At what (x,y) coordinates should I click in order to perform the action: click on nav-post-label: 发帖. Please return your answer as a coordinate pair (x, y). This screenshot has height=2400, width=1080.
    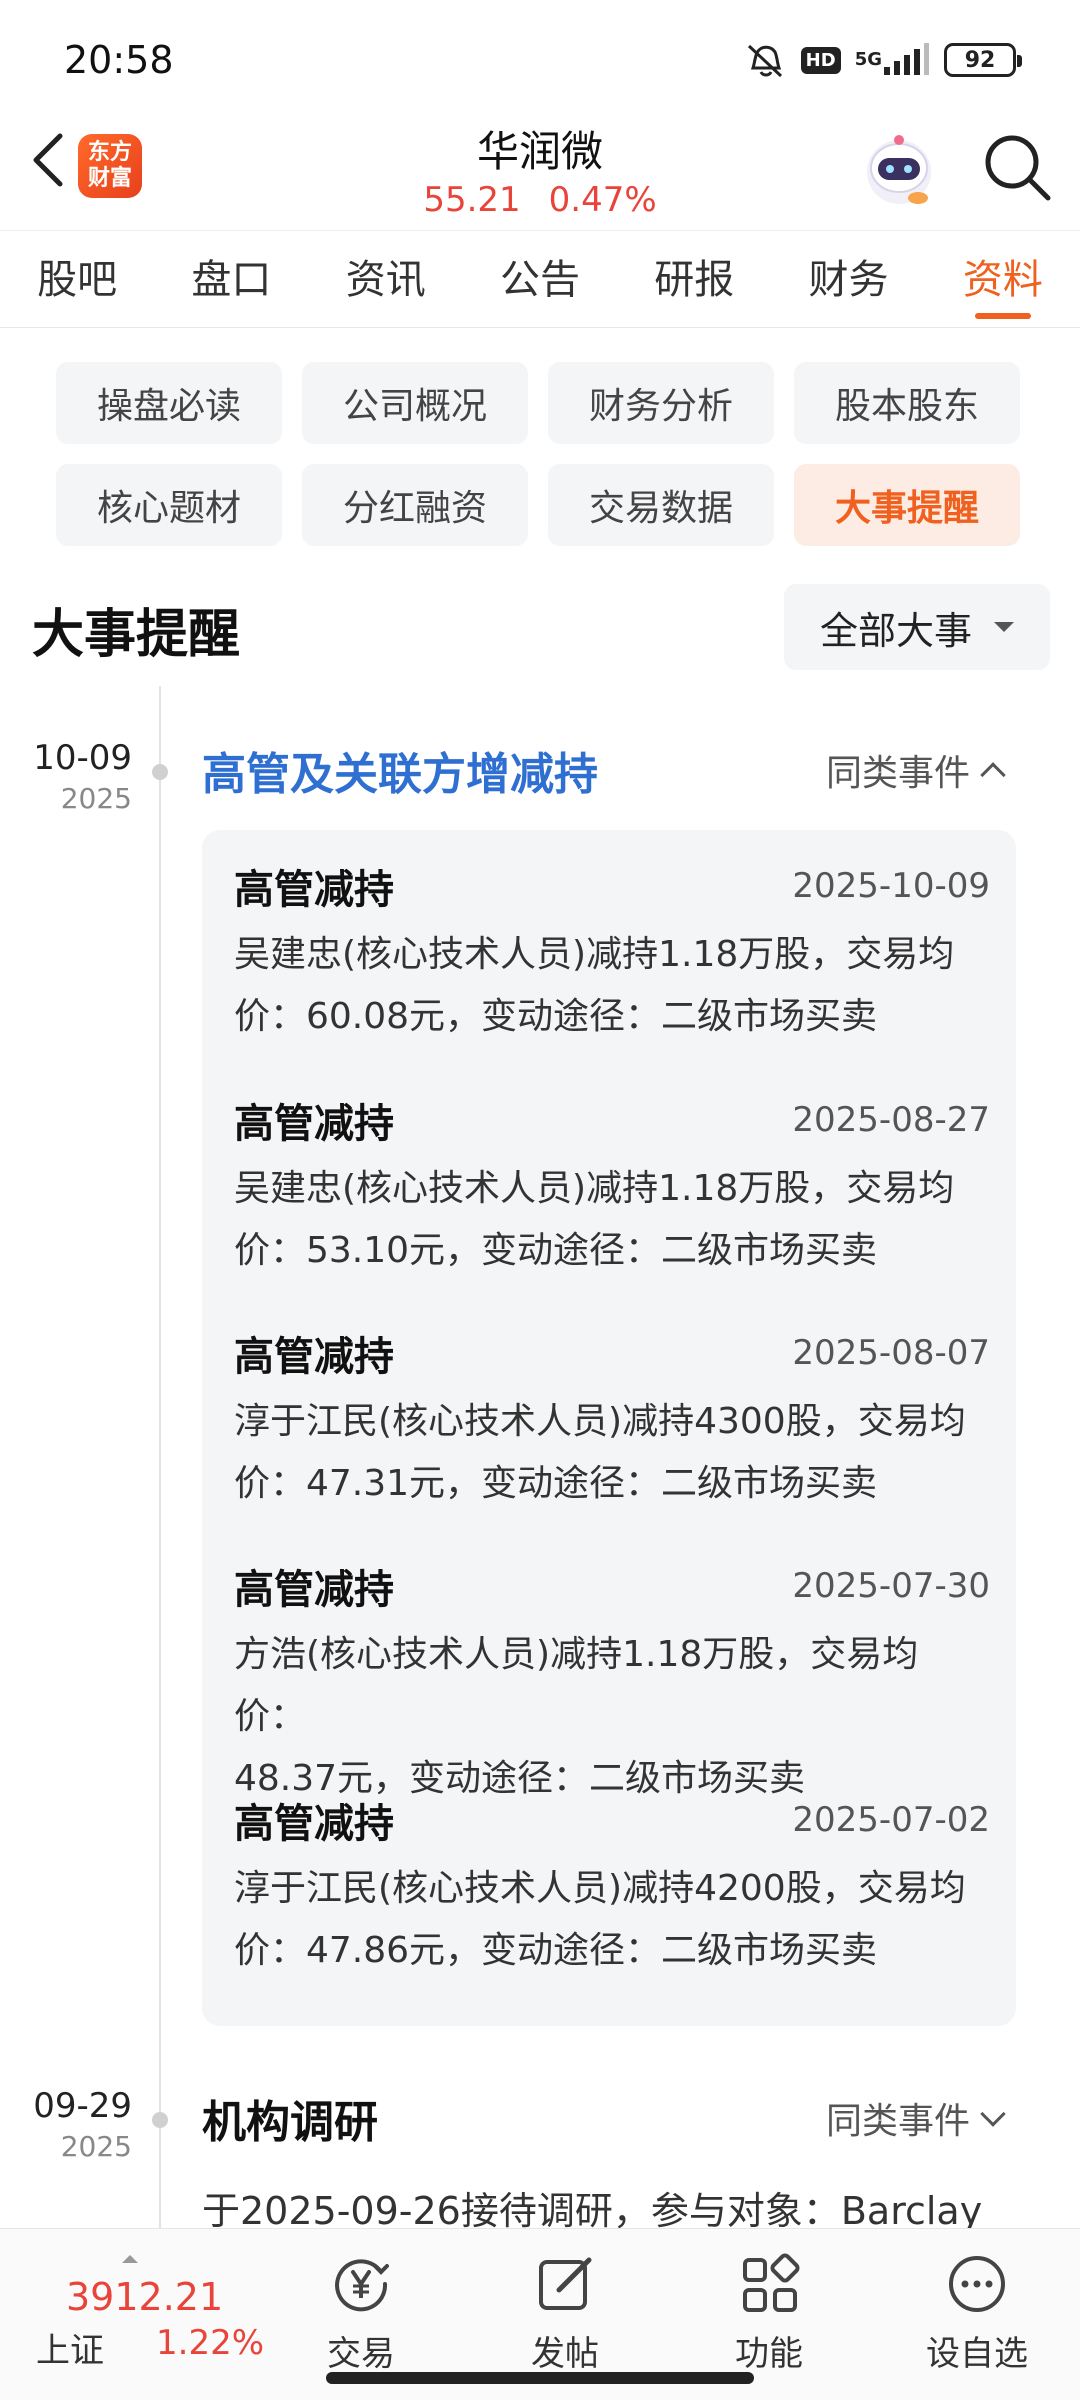
    Looking at the image, I should click on (565, 2354).